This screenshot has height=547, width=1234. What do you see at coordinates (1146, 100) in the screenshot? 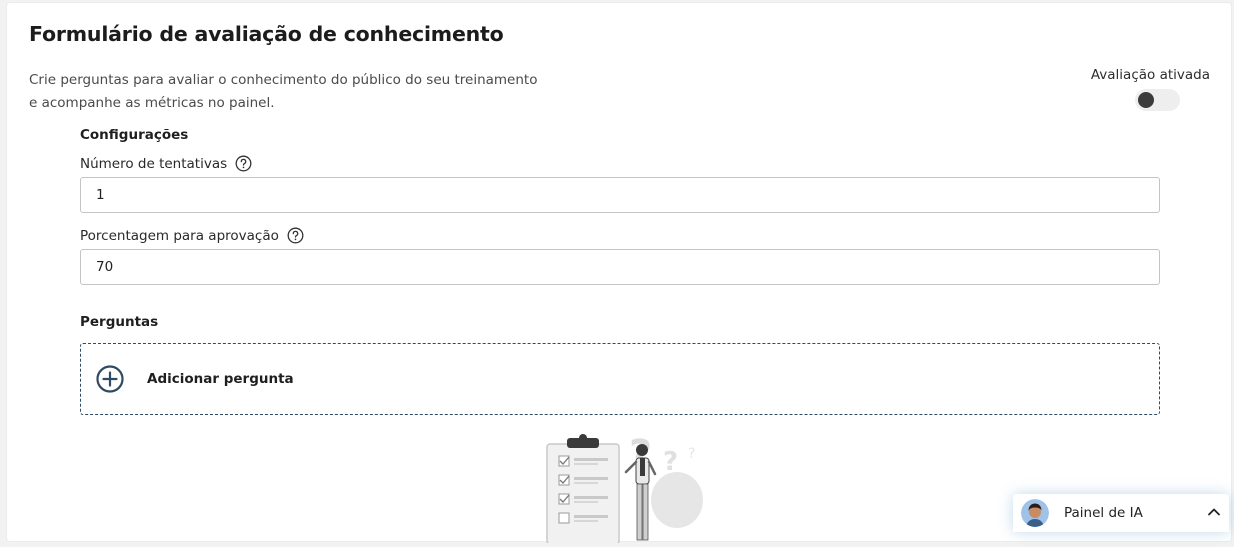
I see `toggle-knob` at bounding box center [1146, 100].